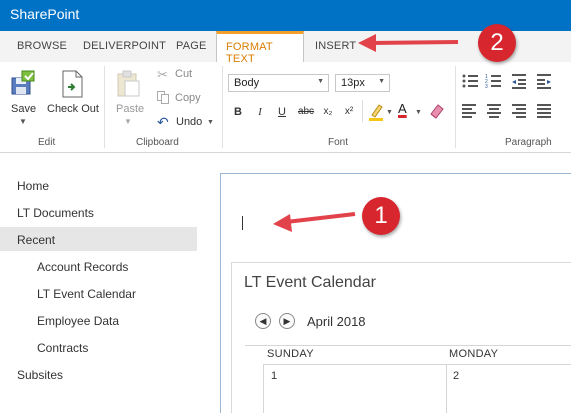  Describe the element at coordinates (497, 43) in the screenshot. I see `callout-badge-2: 2` at that location.